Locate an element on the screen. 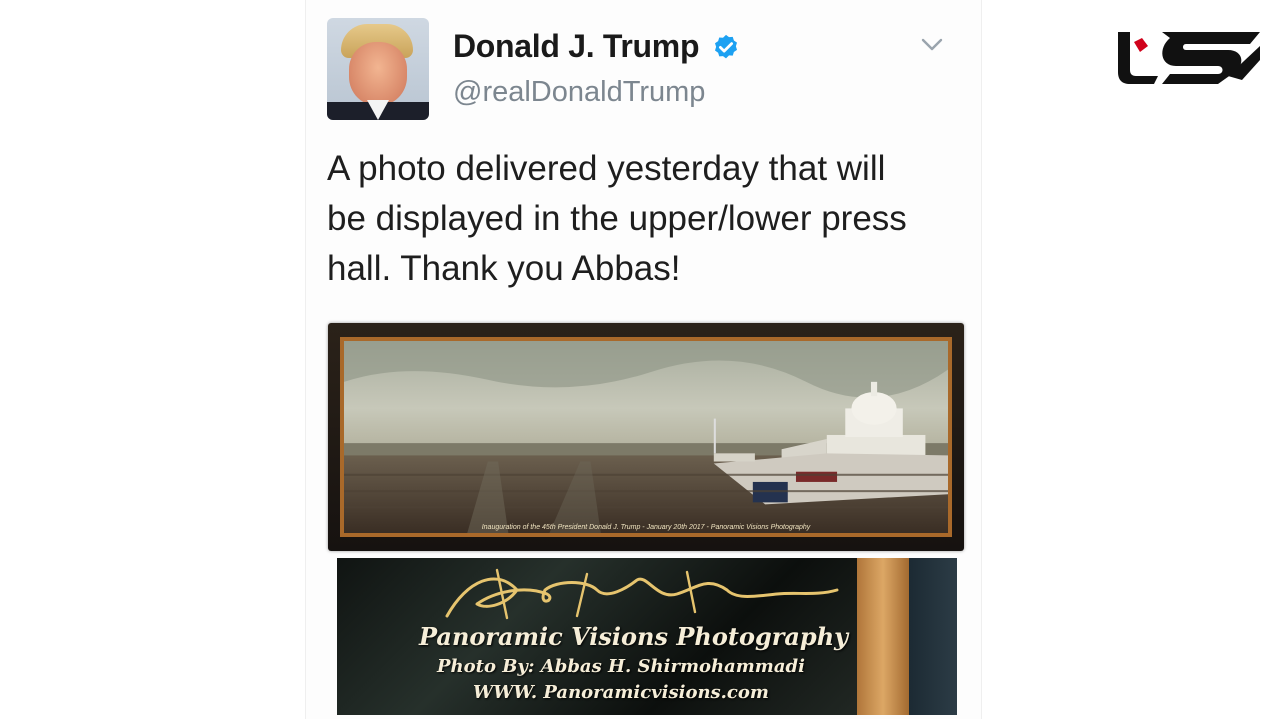  verified-badge-icon is located at coordinates (726, 46).